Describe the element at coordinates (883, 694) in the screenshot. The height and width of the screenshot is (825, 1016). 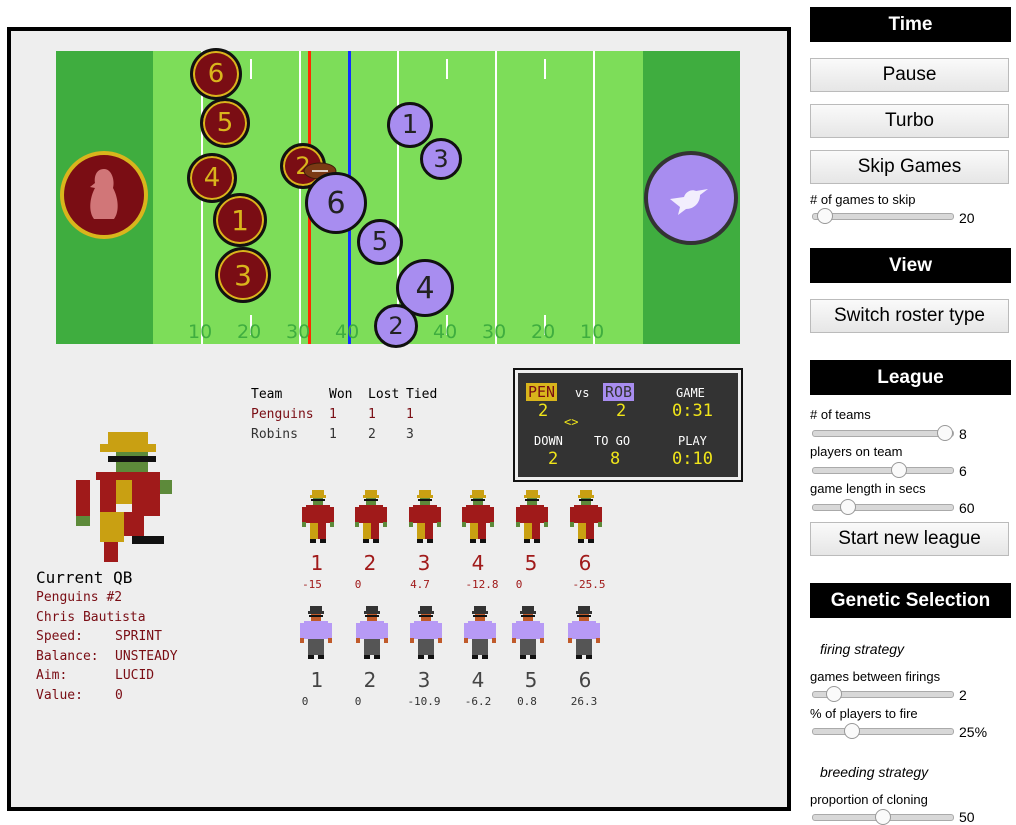
I see `firings-slider` at that location.